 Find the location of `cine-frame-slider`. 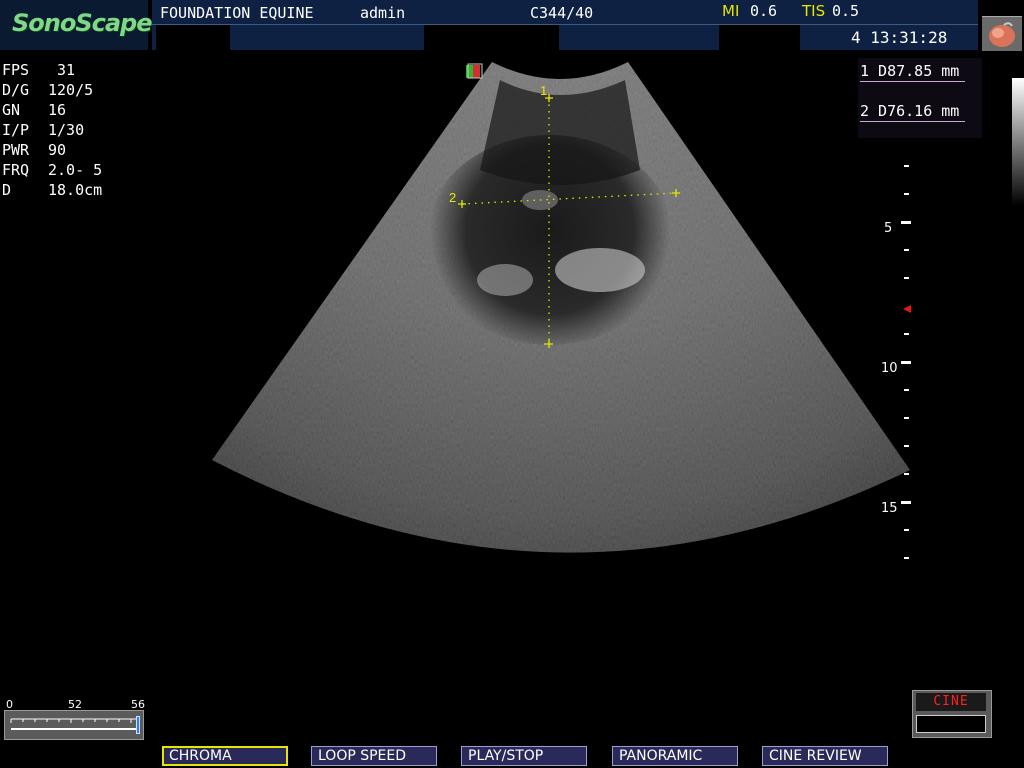

cine-frame-slider is located at coordinates (74, 725).